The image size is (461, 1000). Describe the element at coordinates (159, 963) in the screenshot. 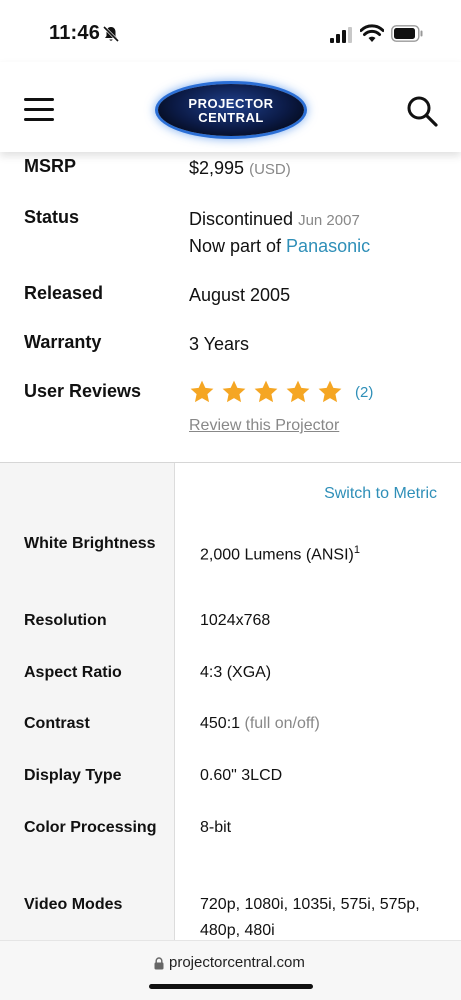

I see `lock-icon` at that location.